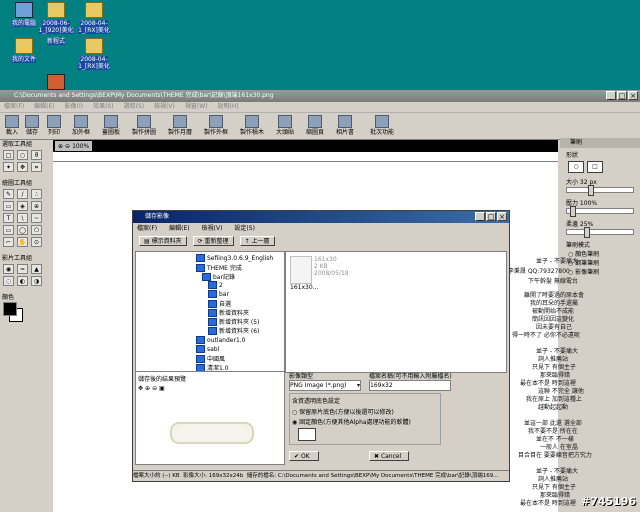  What do you see at coordinates (228, 107) in the screenshot?
I see `menu-help: 說明(H)` at bounding box center [228, 107].